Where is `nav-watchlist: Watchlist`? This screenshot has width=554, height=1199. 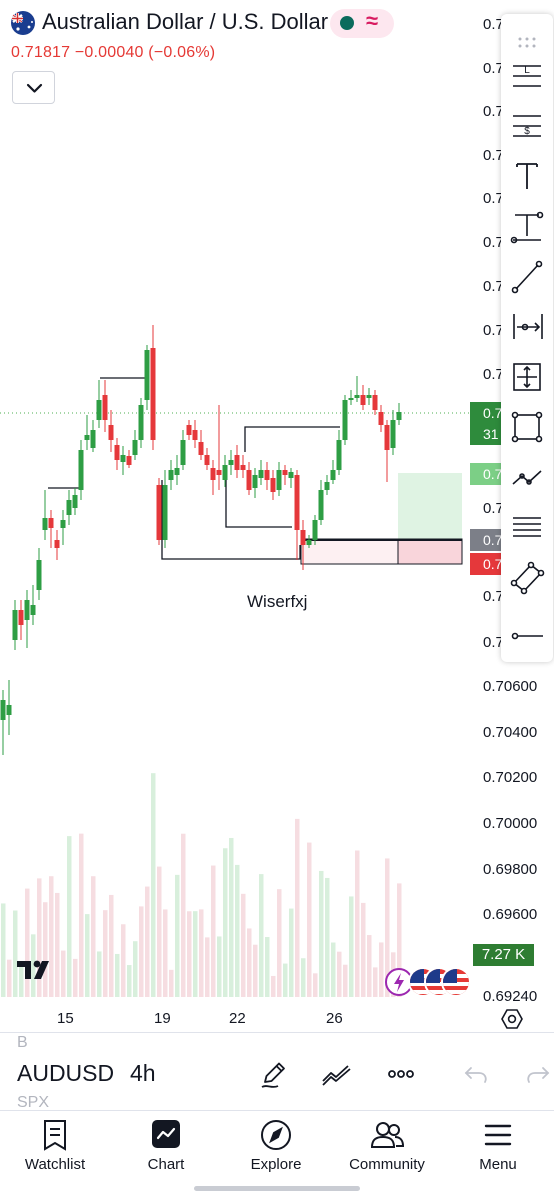 nav-watchlist: Watchlist is located at coordinates (55, 1146).